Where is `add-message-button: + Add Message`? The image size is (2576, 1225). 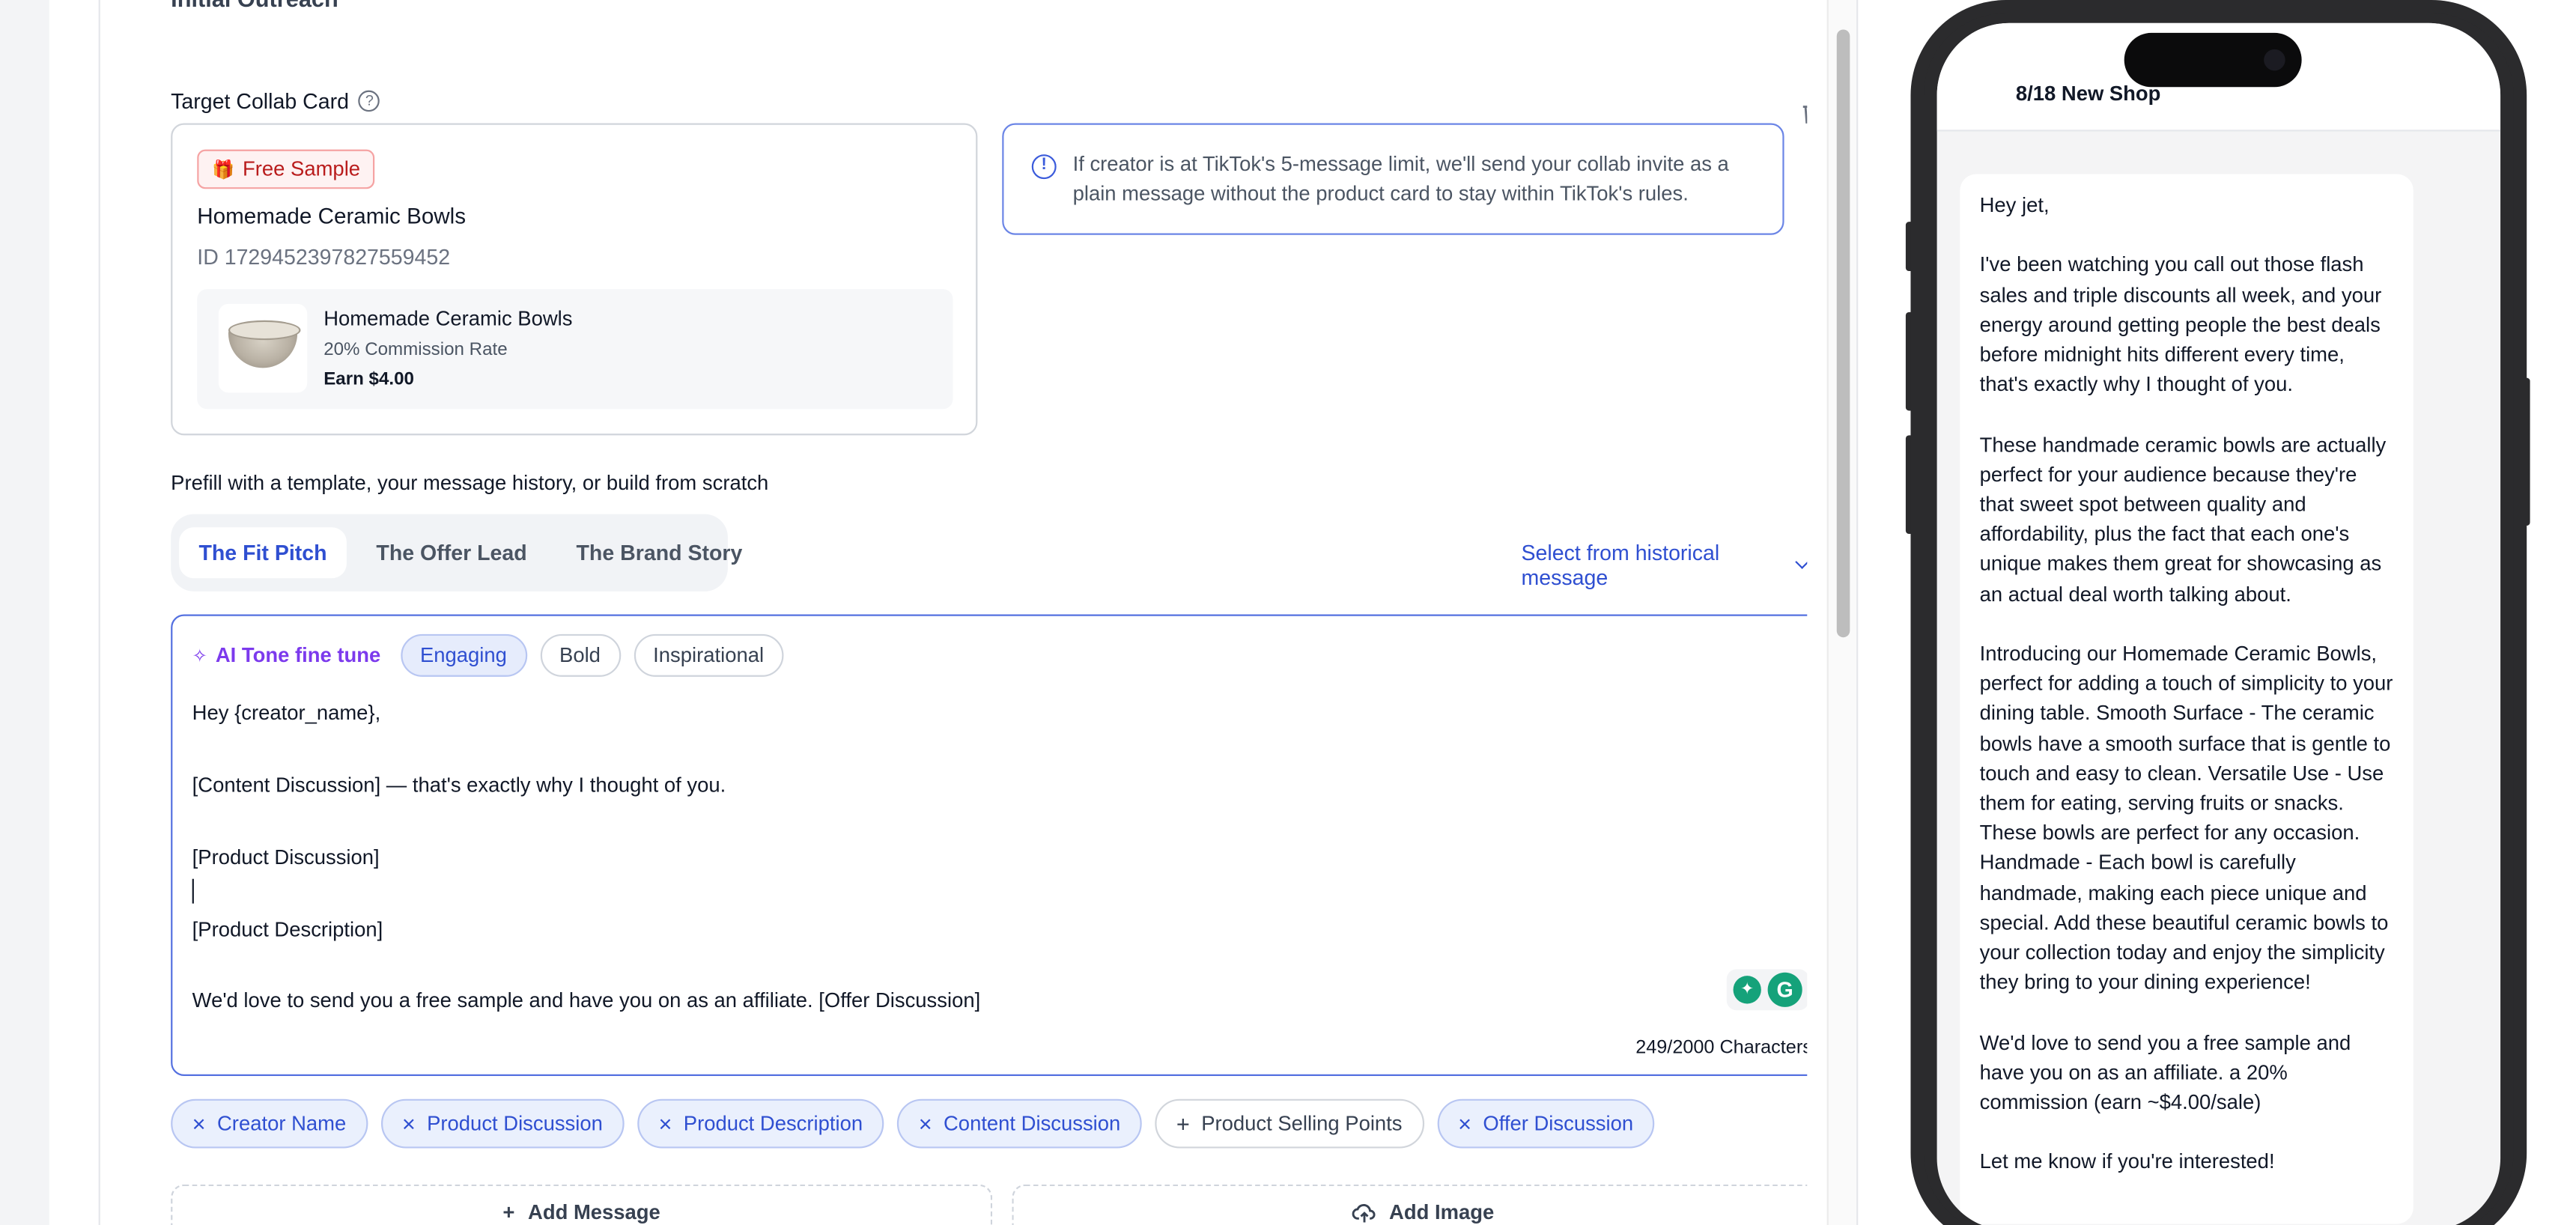
add-message-button: + Add Message is located at coordinates (582, 1204).